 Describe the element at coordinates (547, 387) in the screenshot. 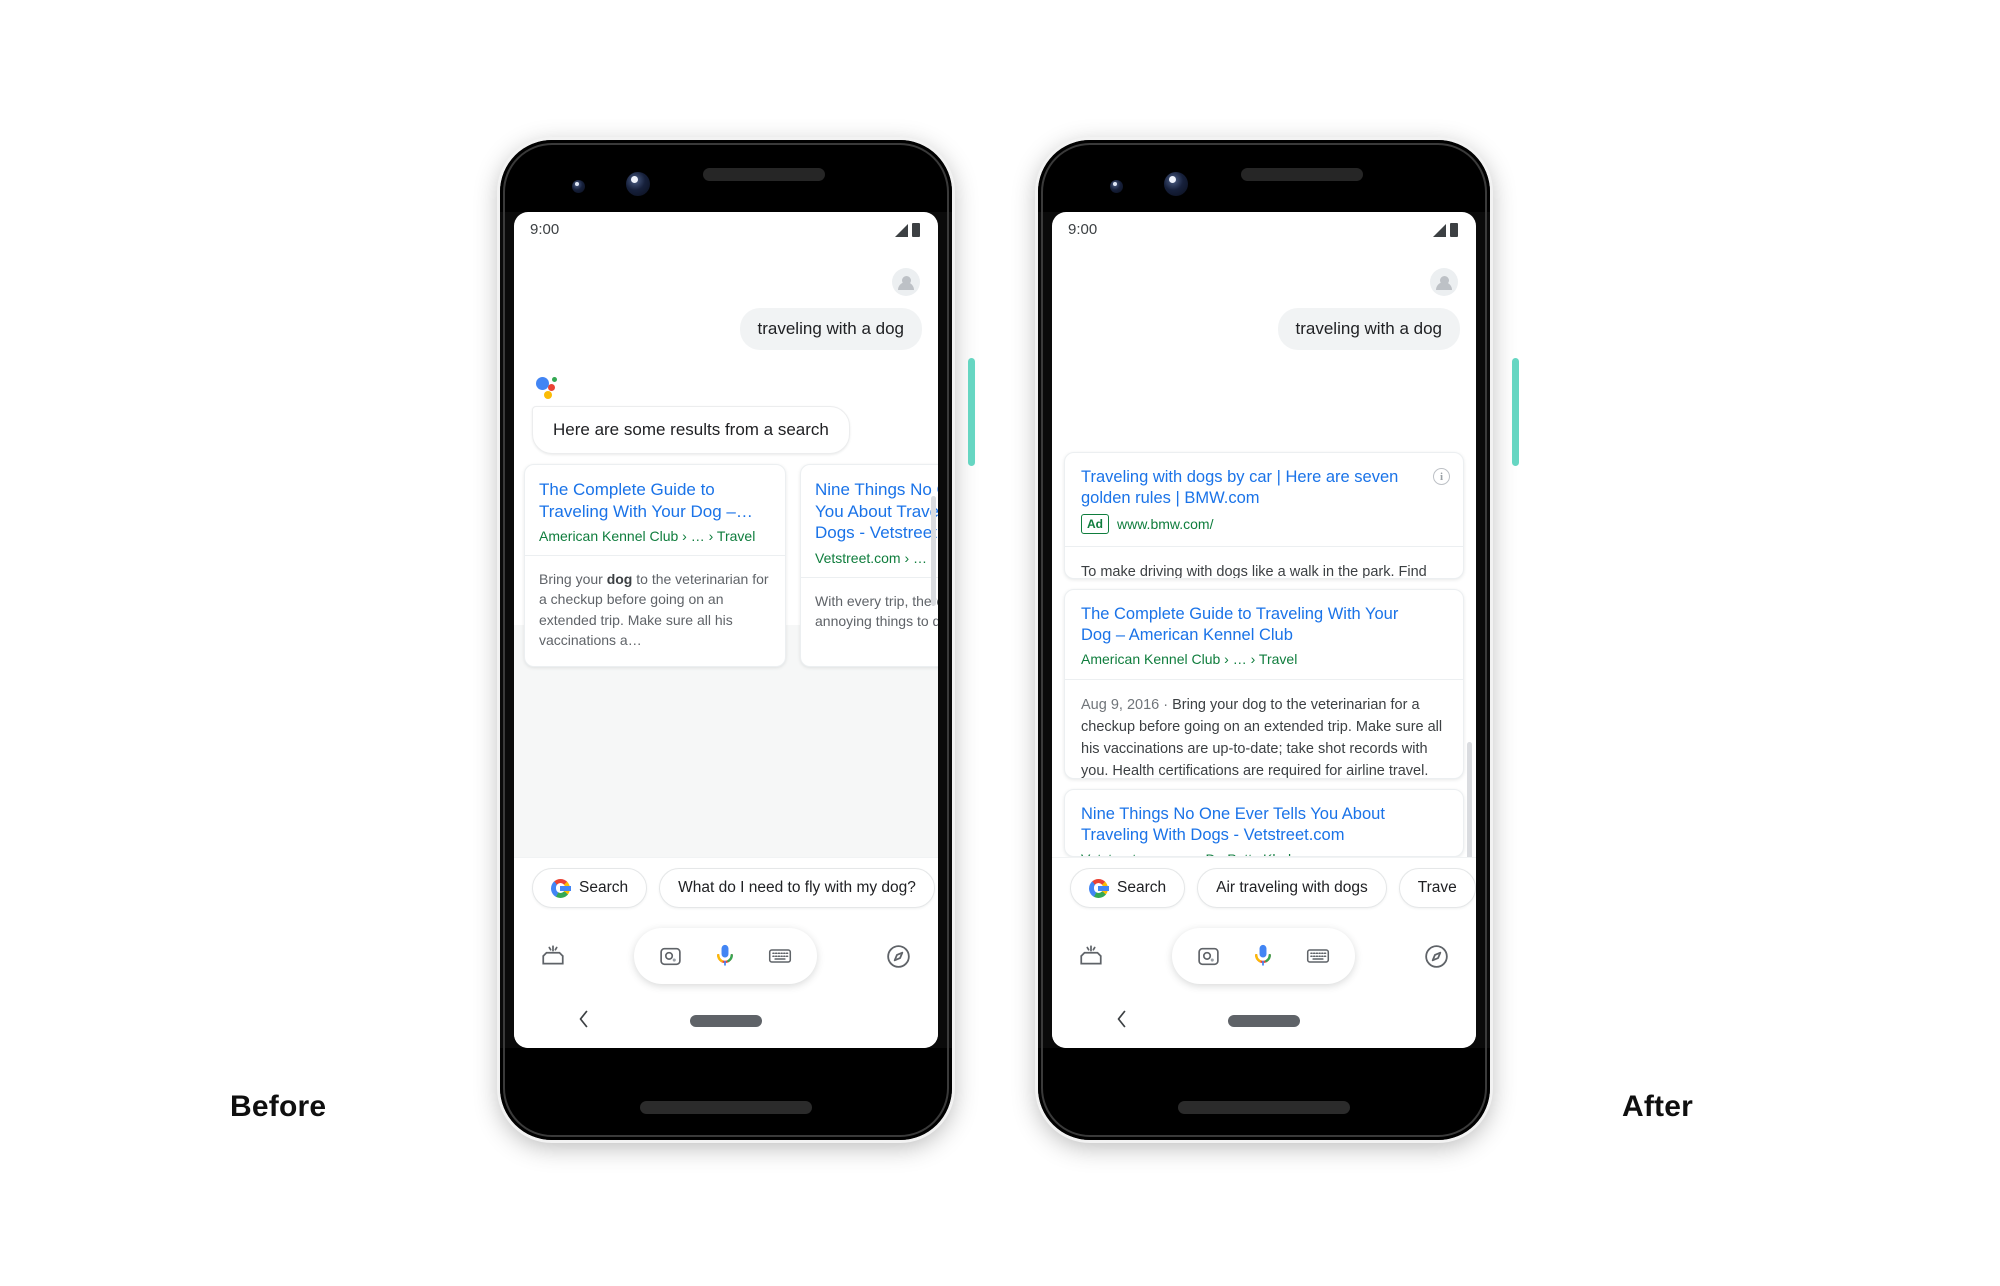

I see `google-assistant-logo-icon` at that location.